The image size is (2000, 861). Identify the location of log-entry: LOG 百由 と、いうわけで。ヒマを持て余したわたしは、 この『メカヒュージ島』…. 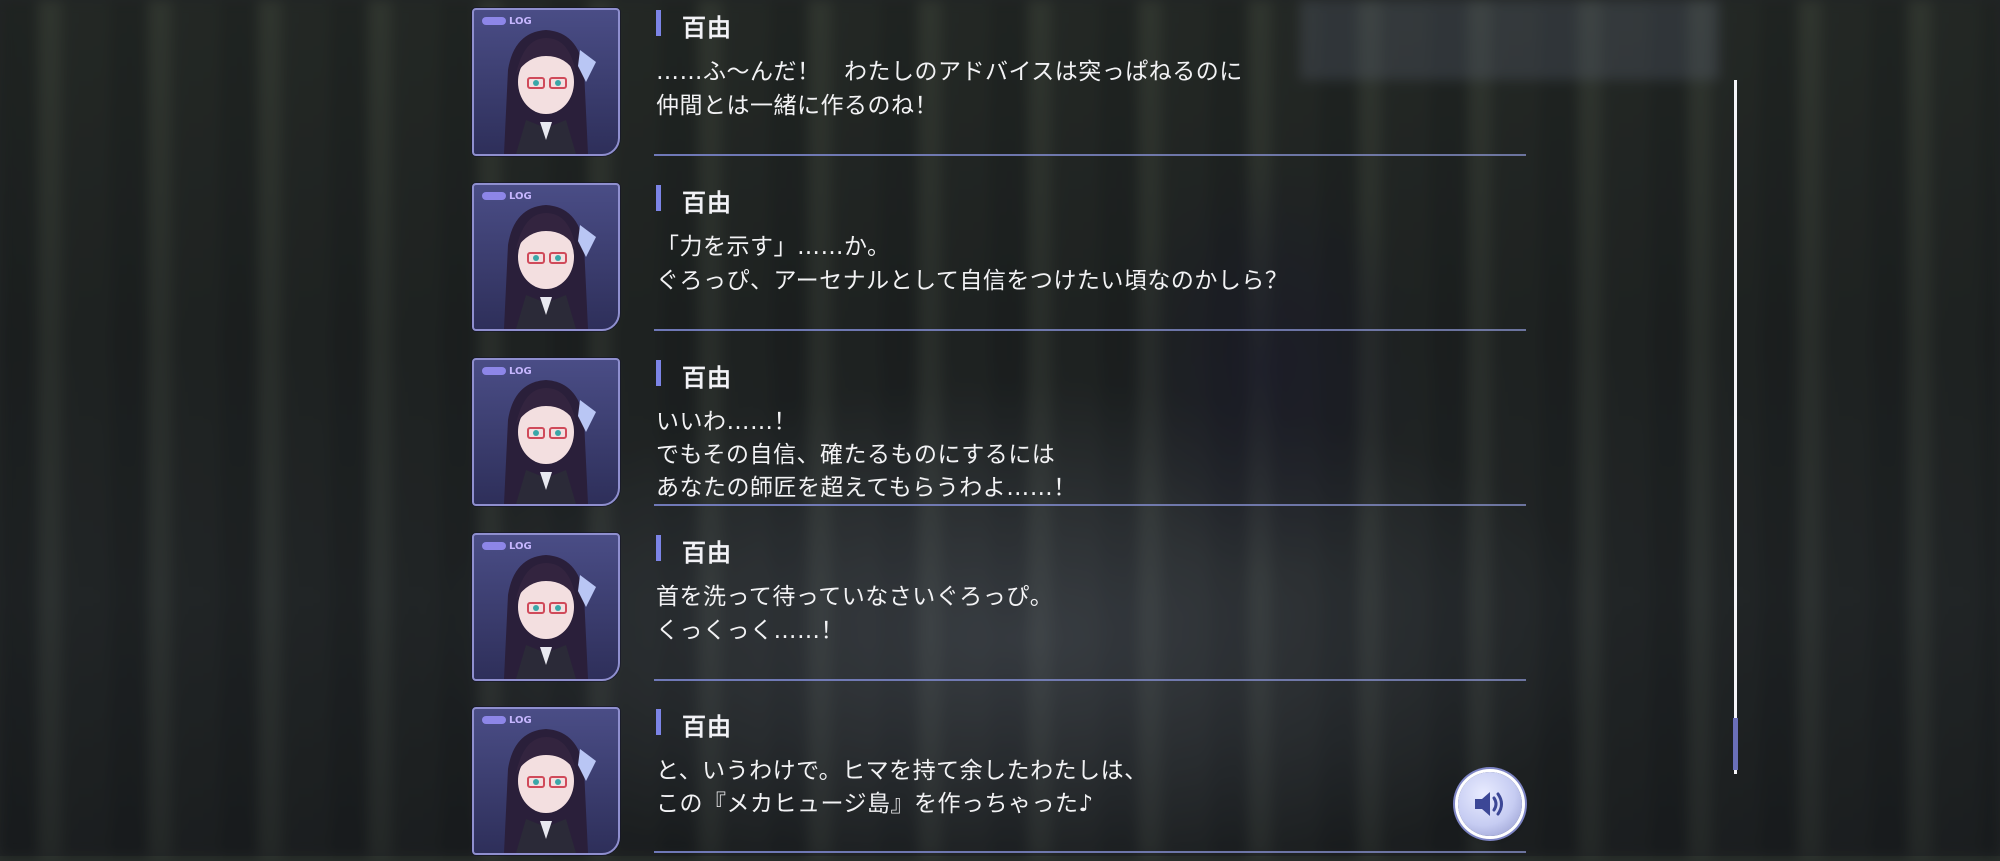
(998, 781).